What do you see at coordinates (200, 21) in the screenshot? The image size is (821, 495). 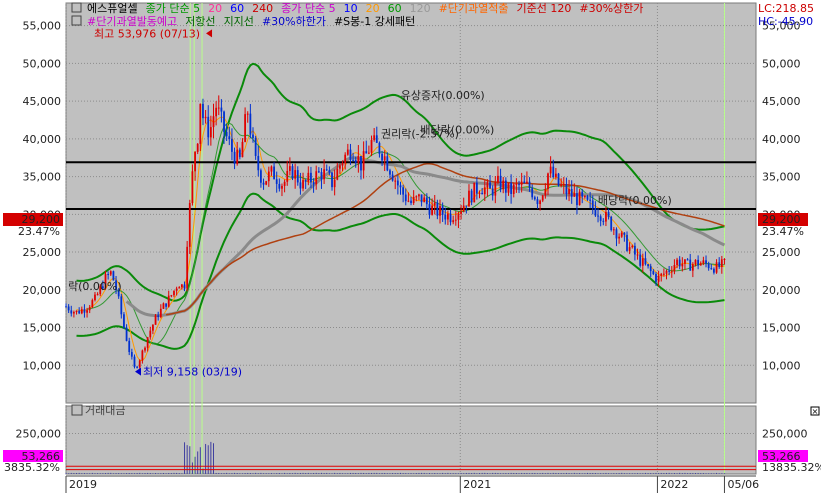 I see `legend-row-2-item: 저항선` at bounding box center [200, 21].